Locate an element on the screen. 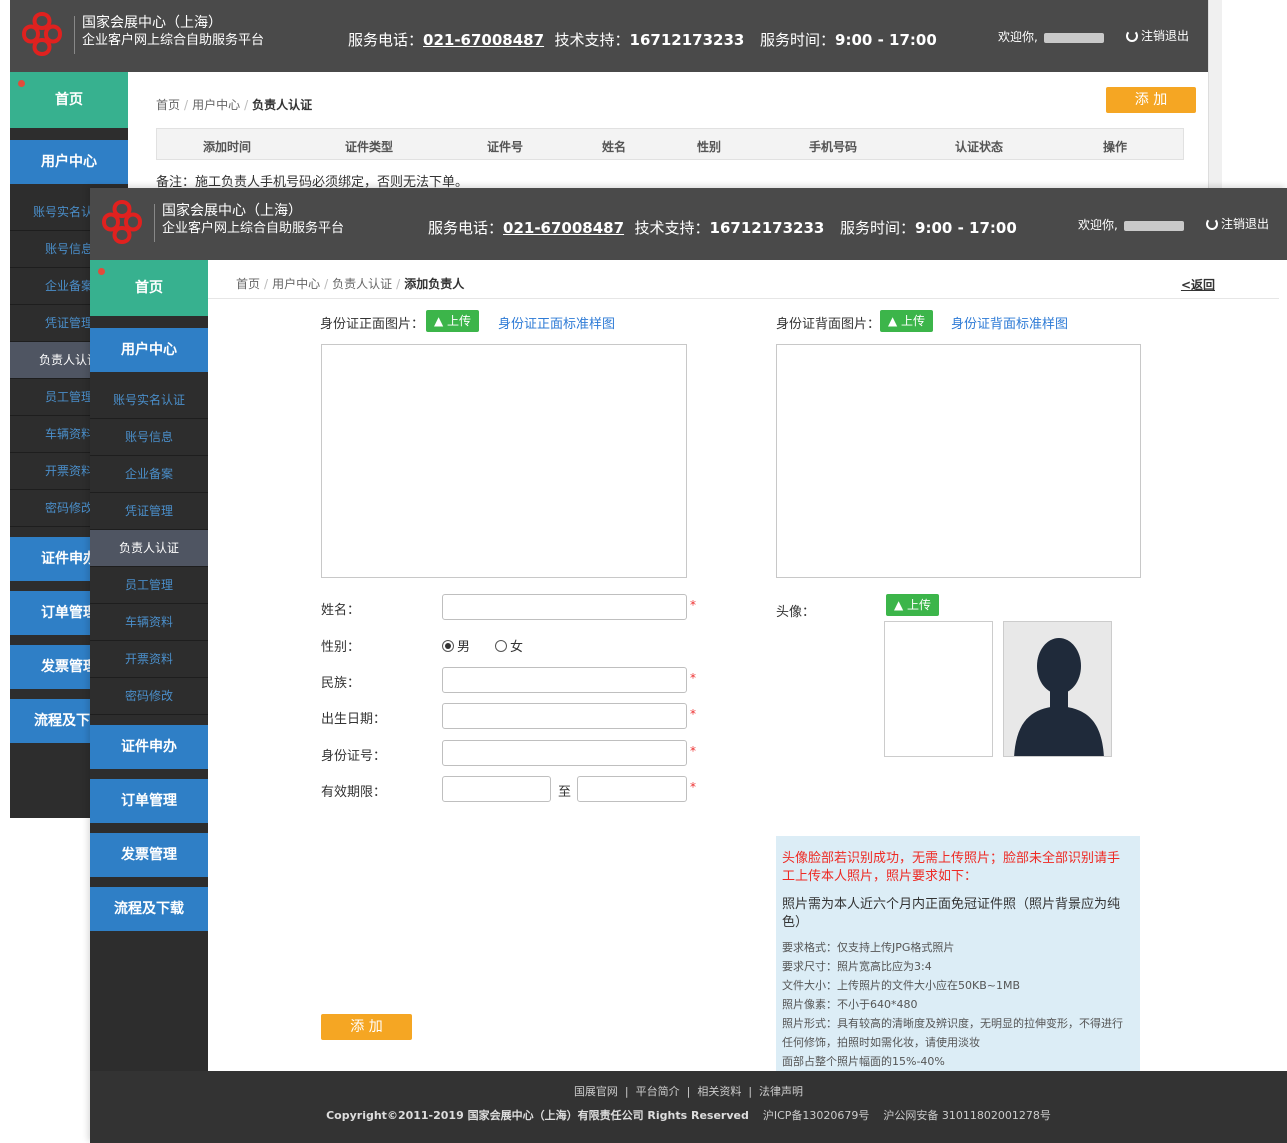 The height and width of the screenshot is (1143, 1287). sidebar-subitem: 员工管理 is located at coordinates (149, 585).